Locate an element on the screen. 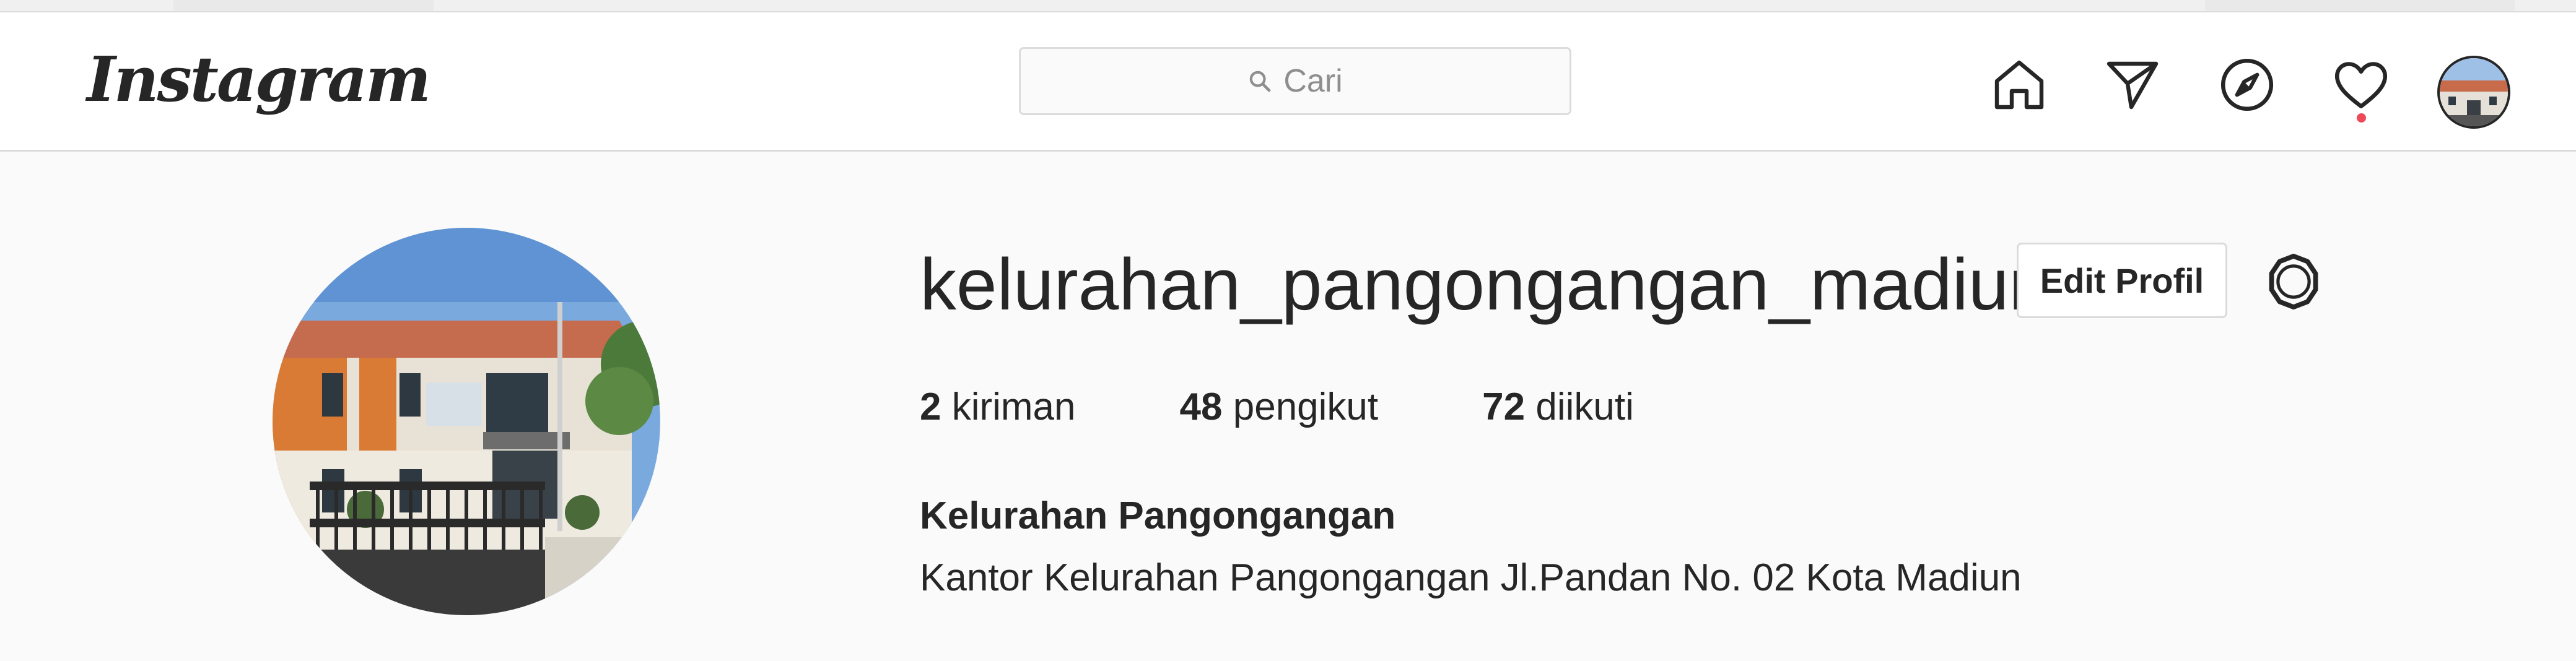 The height and width of the screenshot is (661, 2576). profile-avatar is located at coordinates (2473, 93).